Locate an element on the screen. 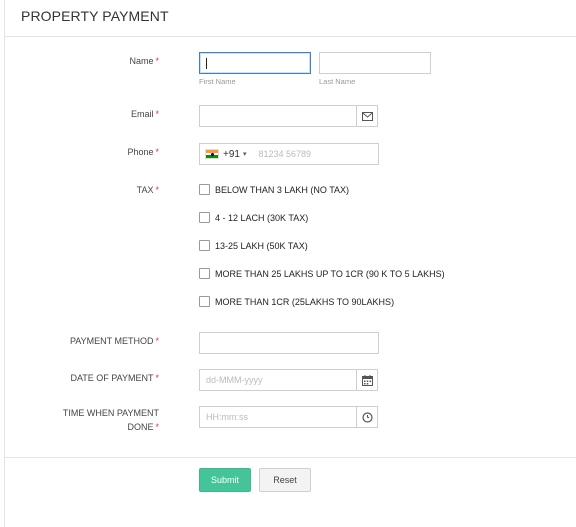 This screenshot has height=527, width=576. date-of-payment-input: dd-MMM-yyyy is located at coordinates (278, 380).